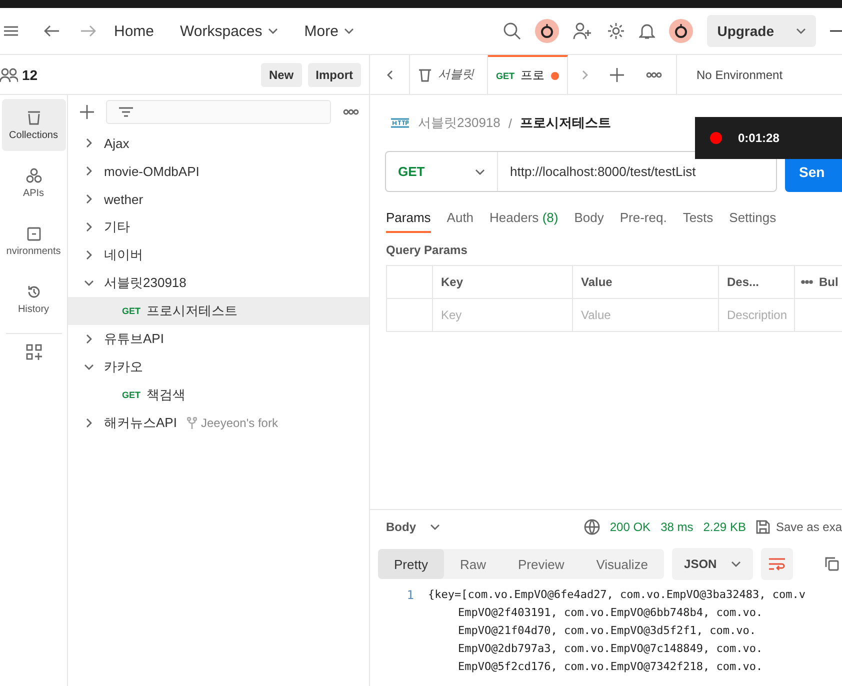 The width and height of the screenshot is (842, 686). I want to click on settings-icon, so click(616, 31).